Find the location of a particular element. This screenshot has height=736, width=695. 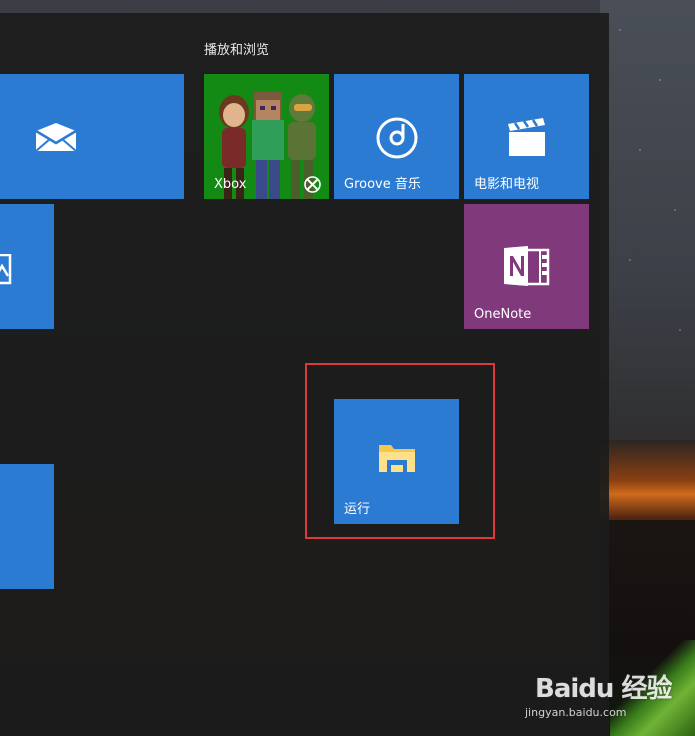

onenote-tile-label: OneNote is located at coordinates (503, 314).